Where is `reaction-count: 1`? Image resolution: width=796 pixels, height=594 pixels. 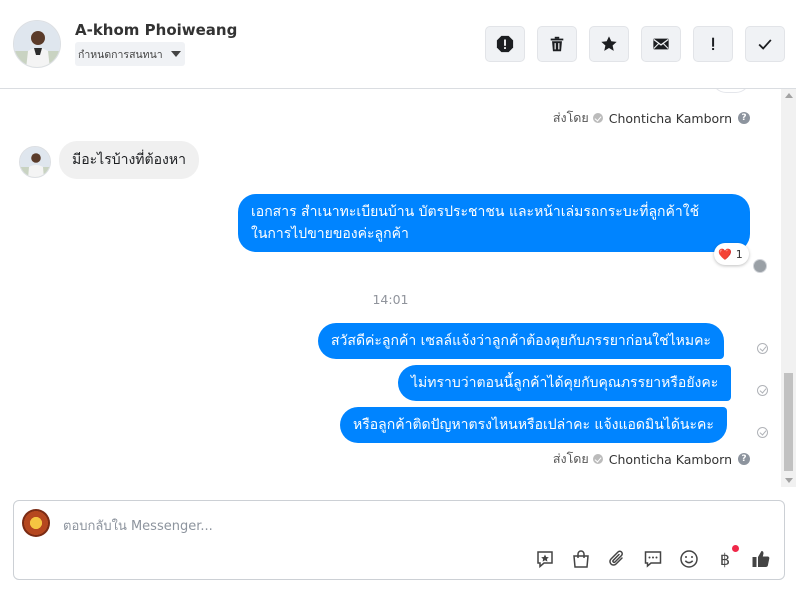 reaction-count: 1 is located at coordinates (739, 254).